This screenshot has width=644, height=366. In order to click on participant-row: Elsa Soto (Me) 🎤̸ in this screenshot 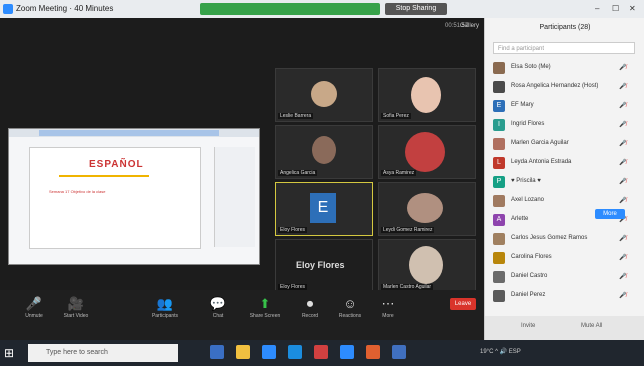, I will do `click(564, 68)`.